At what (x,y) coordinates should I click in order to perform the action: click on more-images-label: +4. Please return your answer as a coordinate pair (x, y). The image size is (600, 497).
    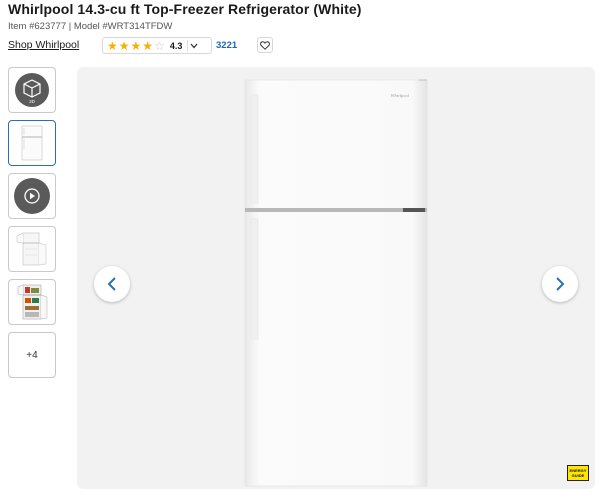
    Looking at the image, I should click on (32, 355).